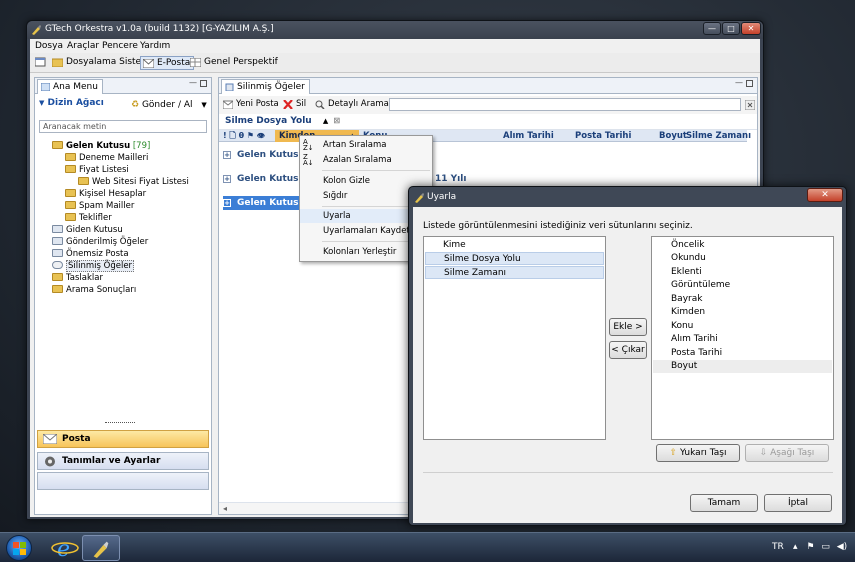 This screenshot has width=855, height=562. What do you see at coordinates (810, 547) in the screenshot?
I see `action-center-flag-icon: ⚑` at bounding box center [810, 547].